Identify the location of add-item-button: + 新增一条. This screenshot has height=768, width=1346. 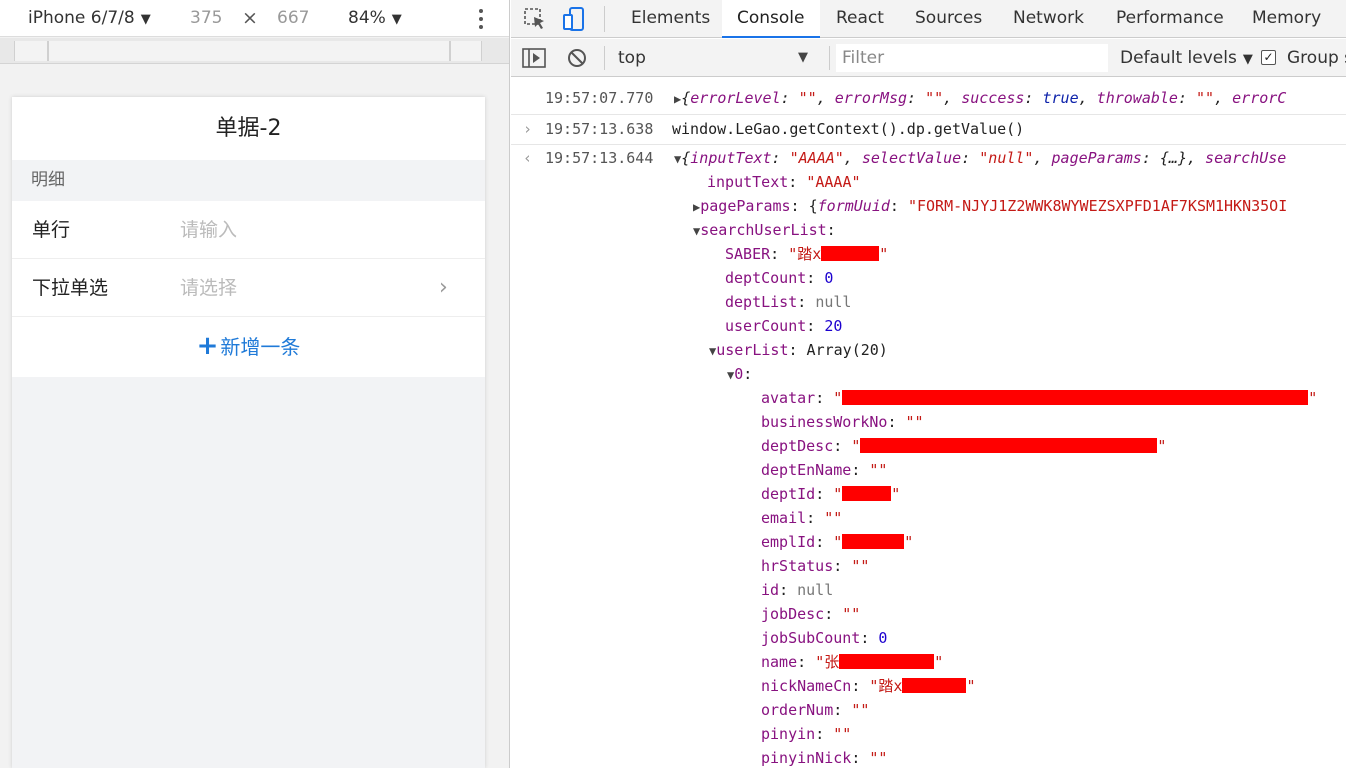
(248, 347).